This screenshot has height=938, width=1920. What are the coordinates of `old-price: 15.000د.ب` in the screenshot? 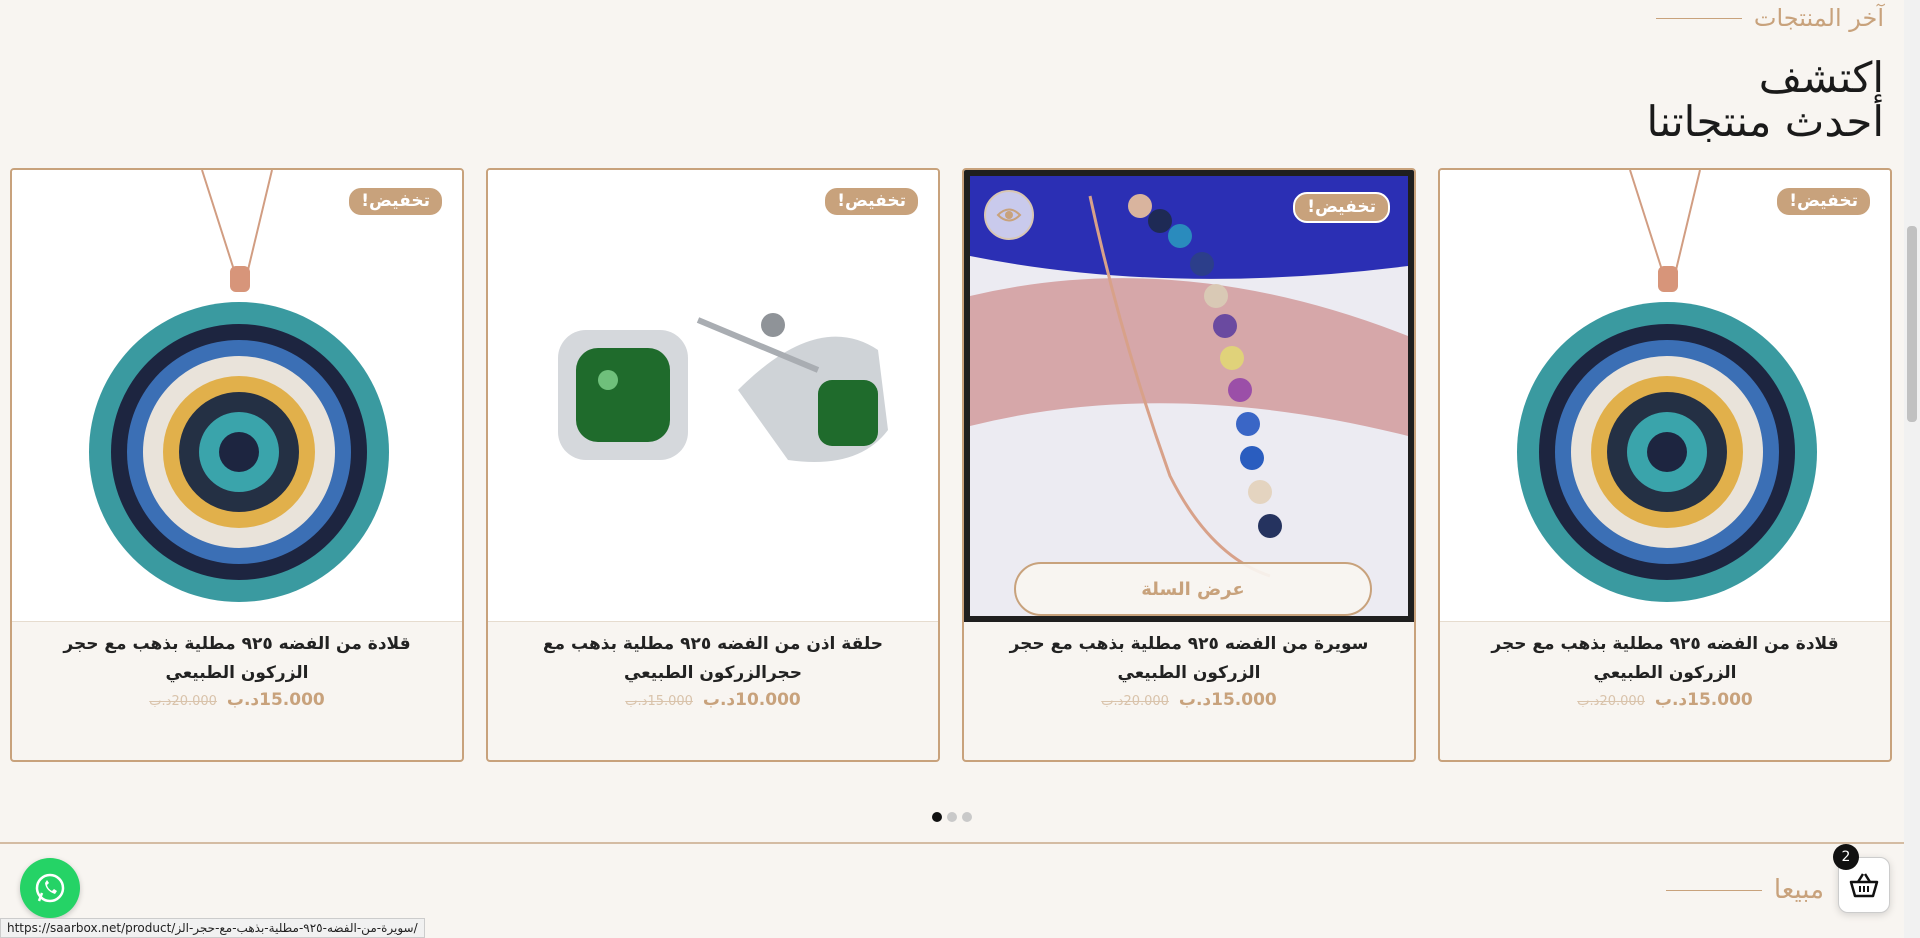 It's located at (659, 701).